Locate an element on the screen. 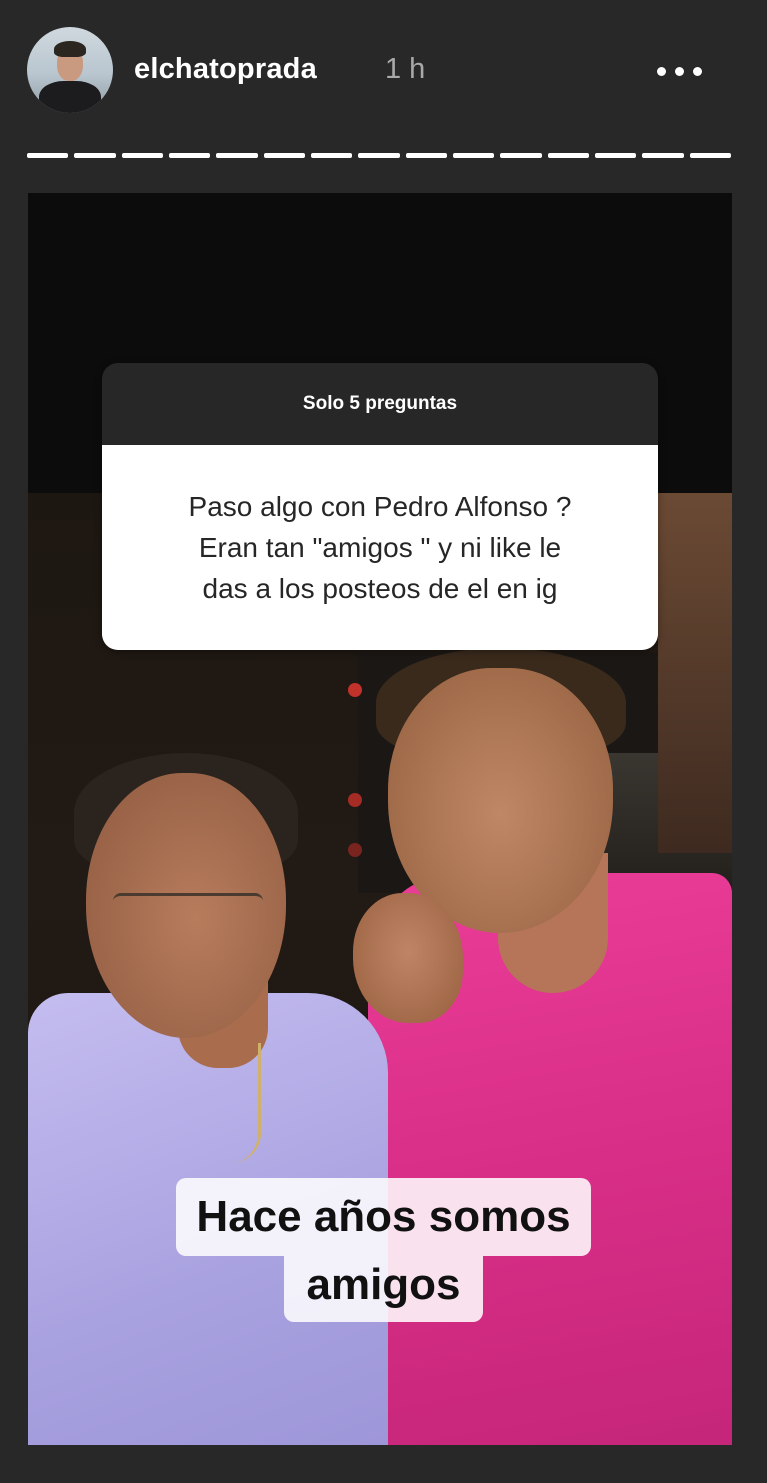  caption-line: amigos is located at coordinates (383, 1289).